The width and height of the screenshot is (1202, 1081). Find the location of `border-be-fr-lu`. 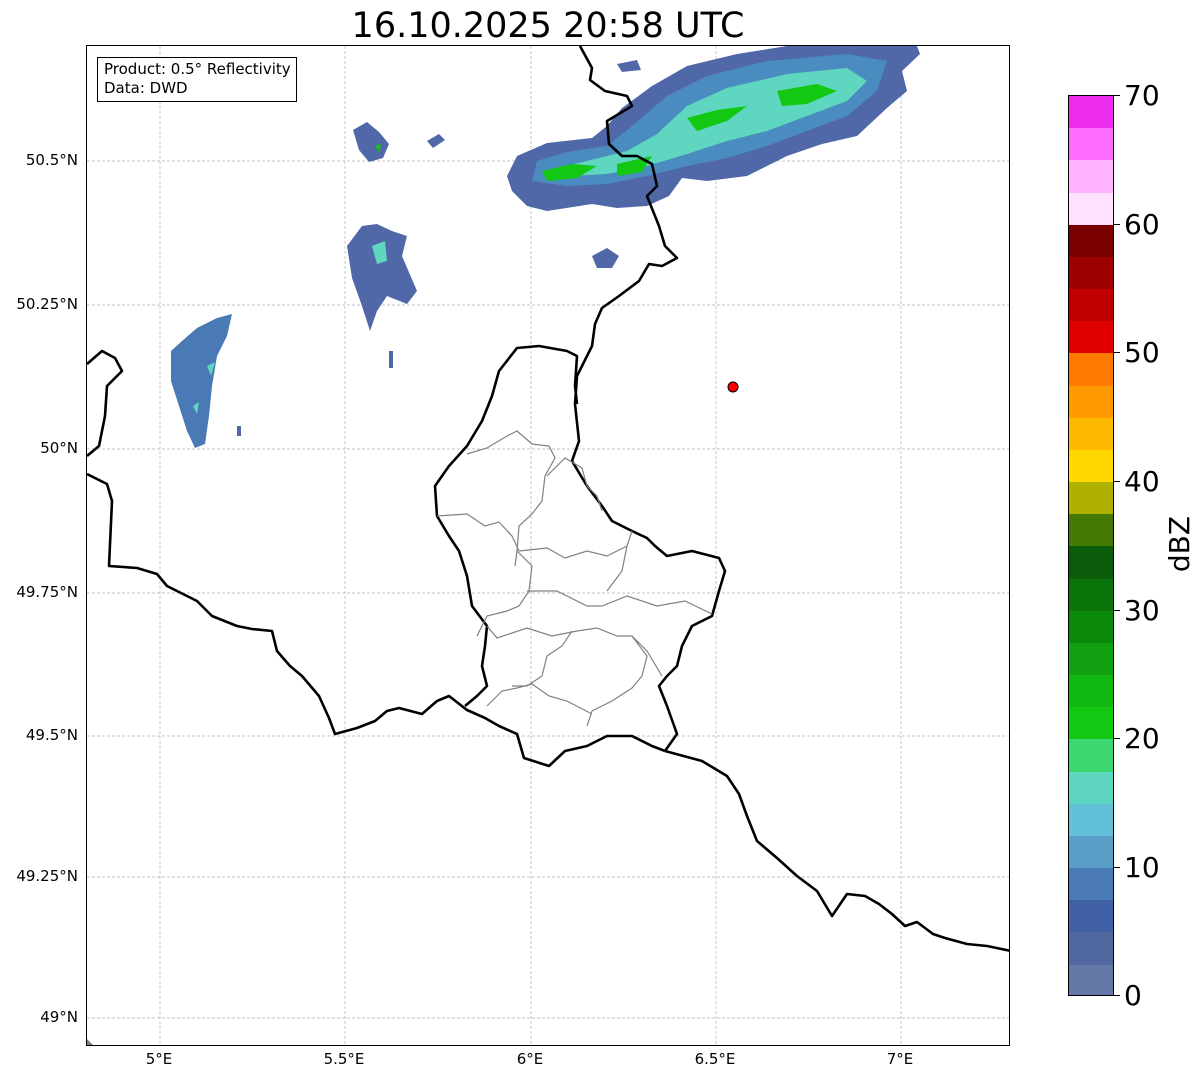

border-be-fr-lu is located at coordinates (376, 620).